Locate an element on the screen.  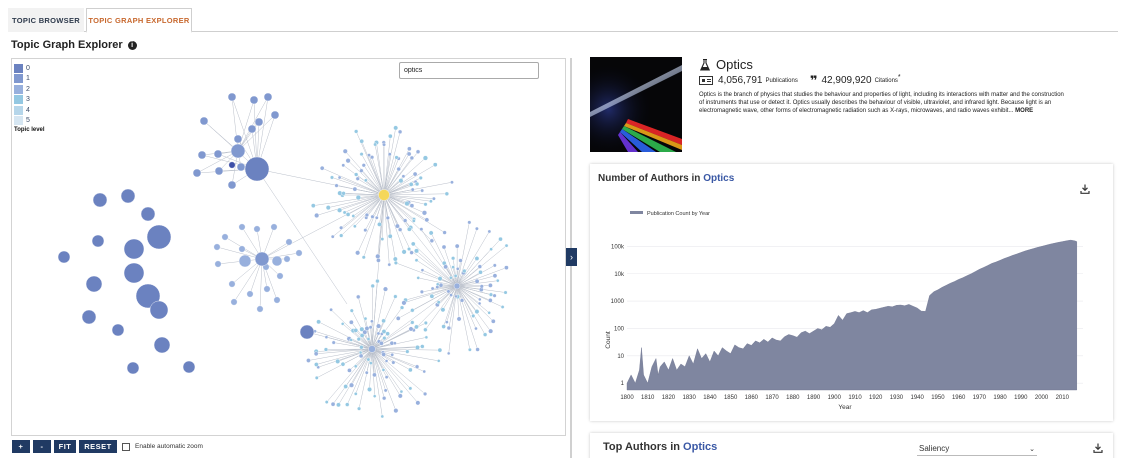
auto-zoom-checkbox is located at coordinates (126, 446).